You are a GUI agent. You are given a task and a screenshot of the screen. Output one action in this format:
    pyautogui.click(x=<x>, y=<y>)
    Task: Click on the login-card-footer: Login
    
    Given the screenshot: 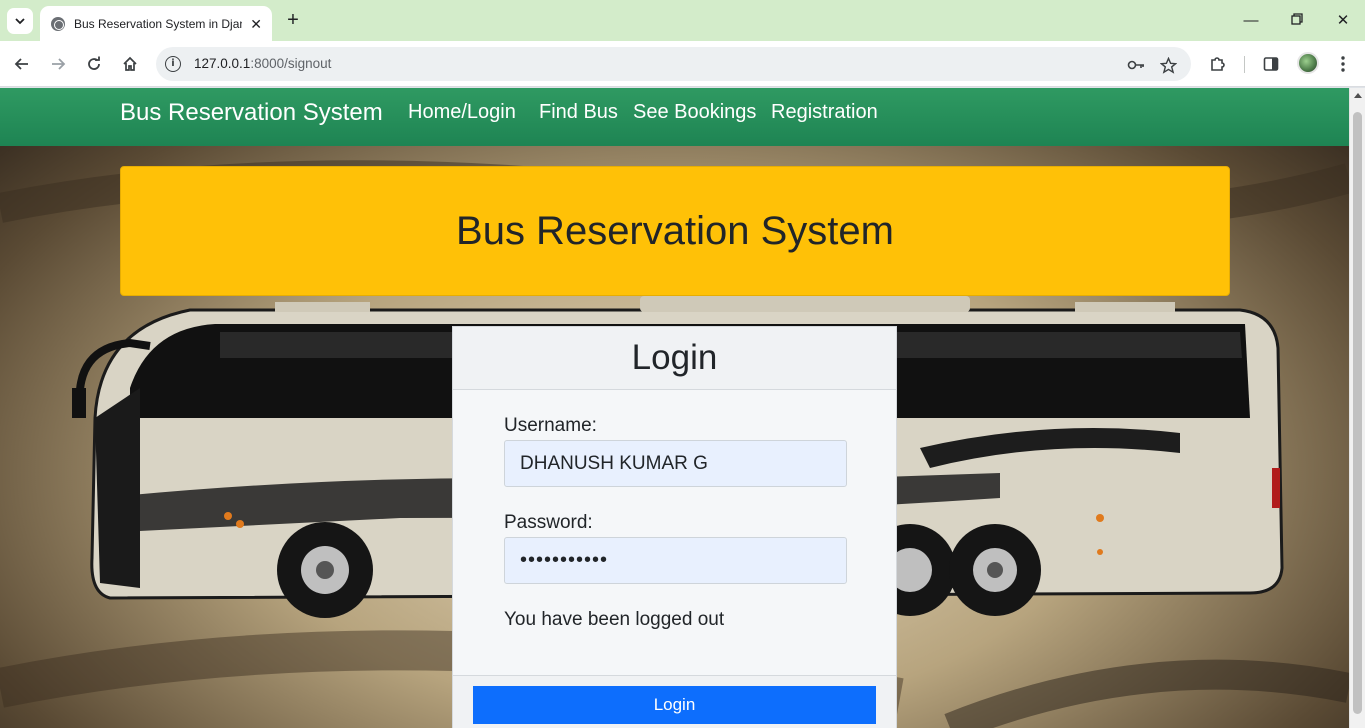 What is the action you would take?
    pyautogui.click(x=674, y=701)
    